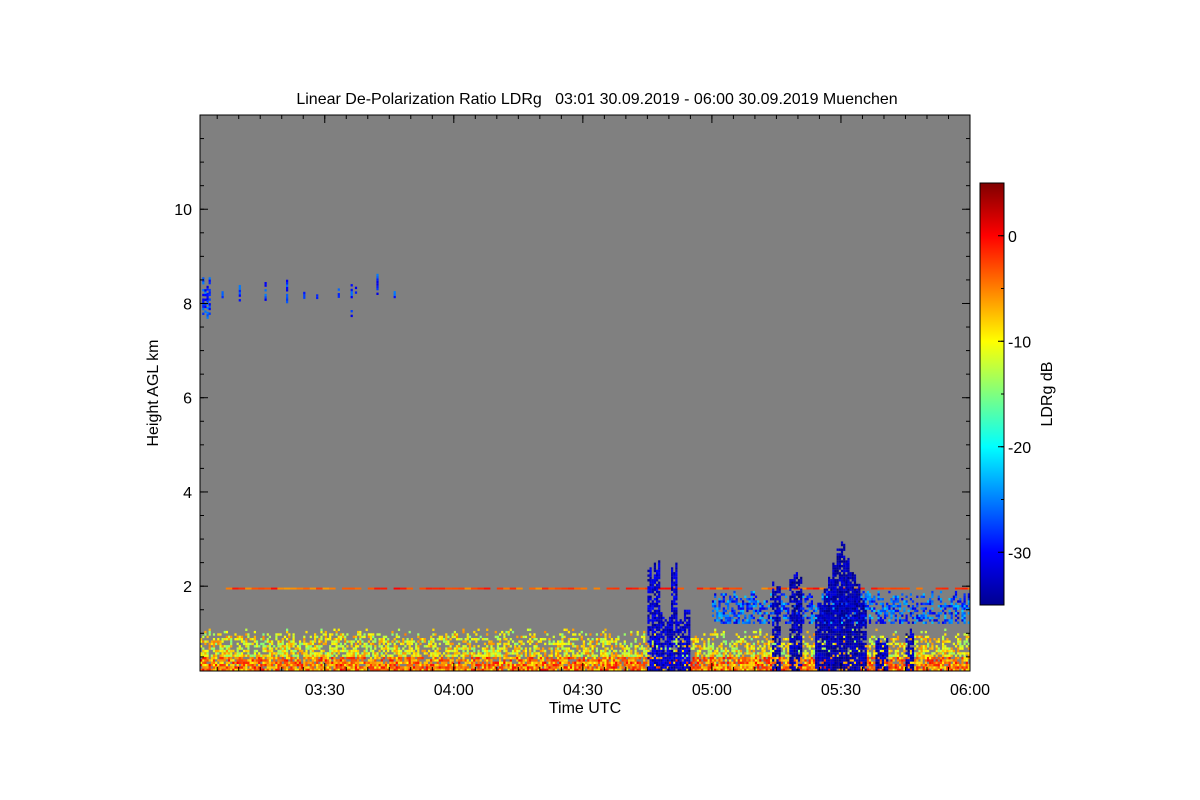 Image resolution: width=1200 pixels, height=800 pixels. I want to click on heatmap-cell-line, so click(964, 588).